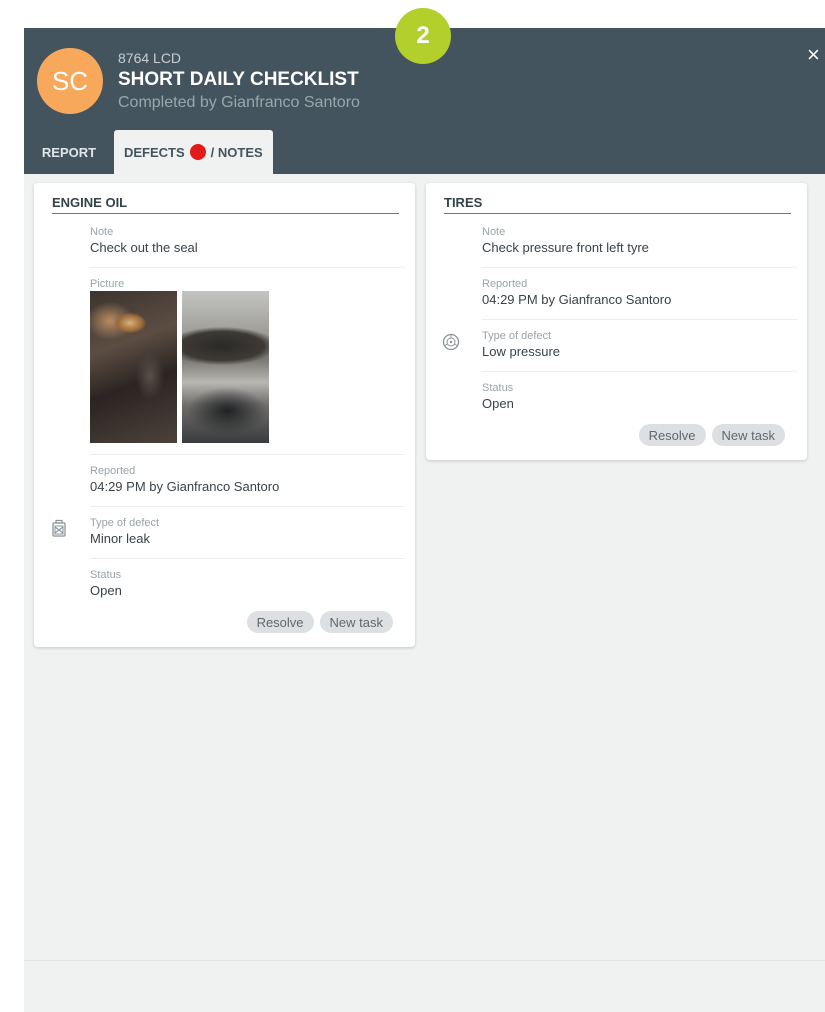 This screenshot has width=825, height=1012. I want to click on tab-report-label: REPORT, so click(69, 152).